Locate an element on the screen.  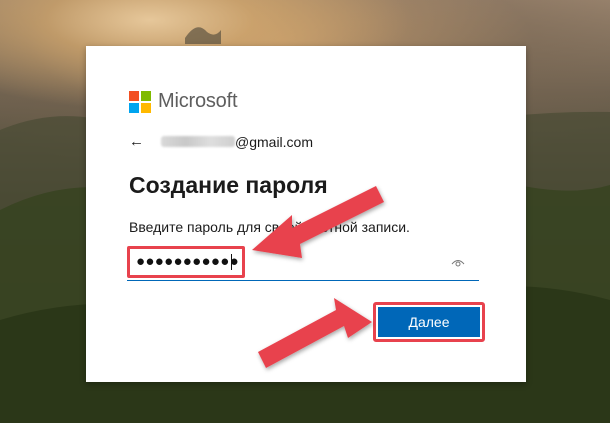
microsoft-logo: Microsoft is located at coordinates (183, 101).